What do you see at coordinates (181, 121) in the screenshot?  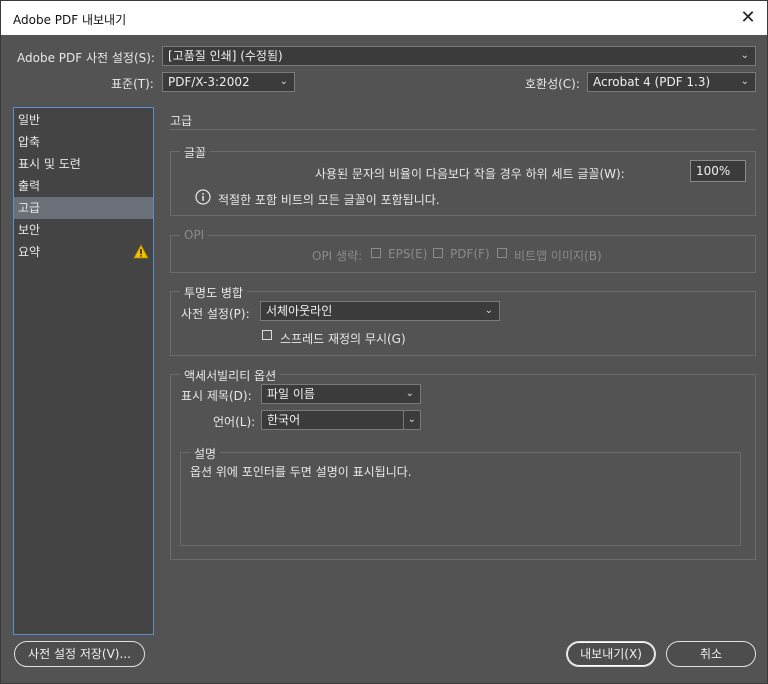 I see `panel-title: 고급` at bounding box center [181, 121].